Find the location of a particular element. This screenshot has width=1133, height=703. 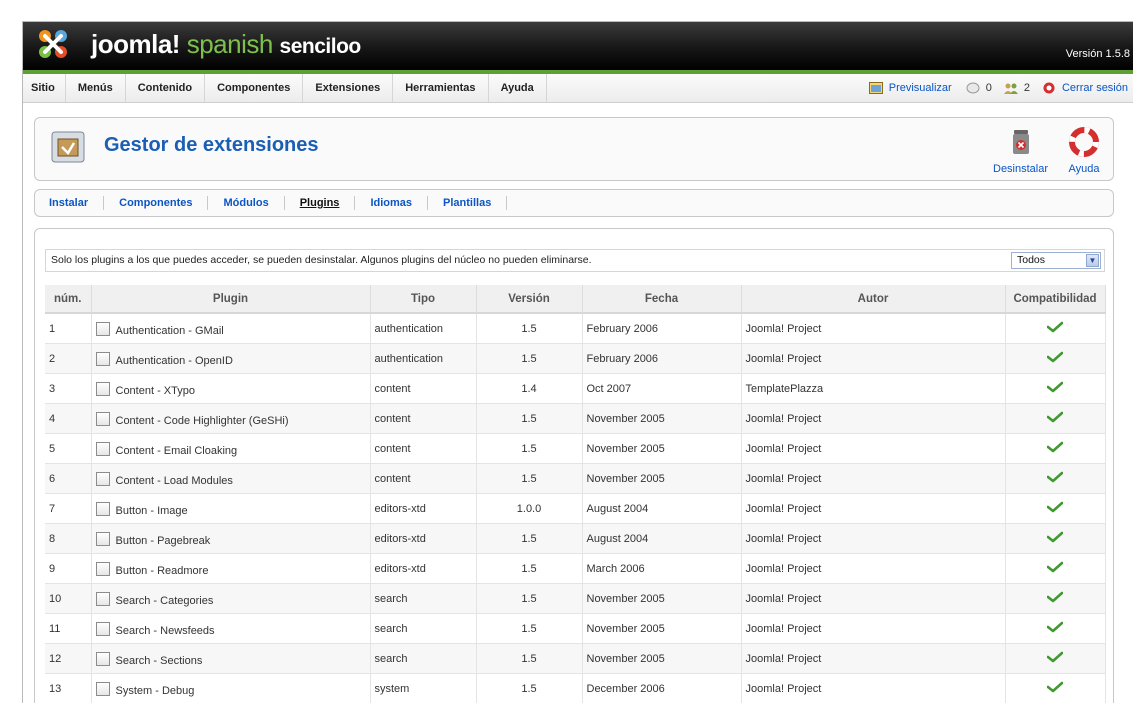

brand-joomla: joomla! is located at coordinates (135, 44).